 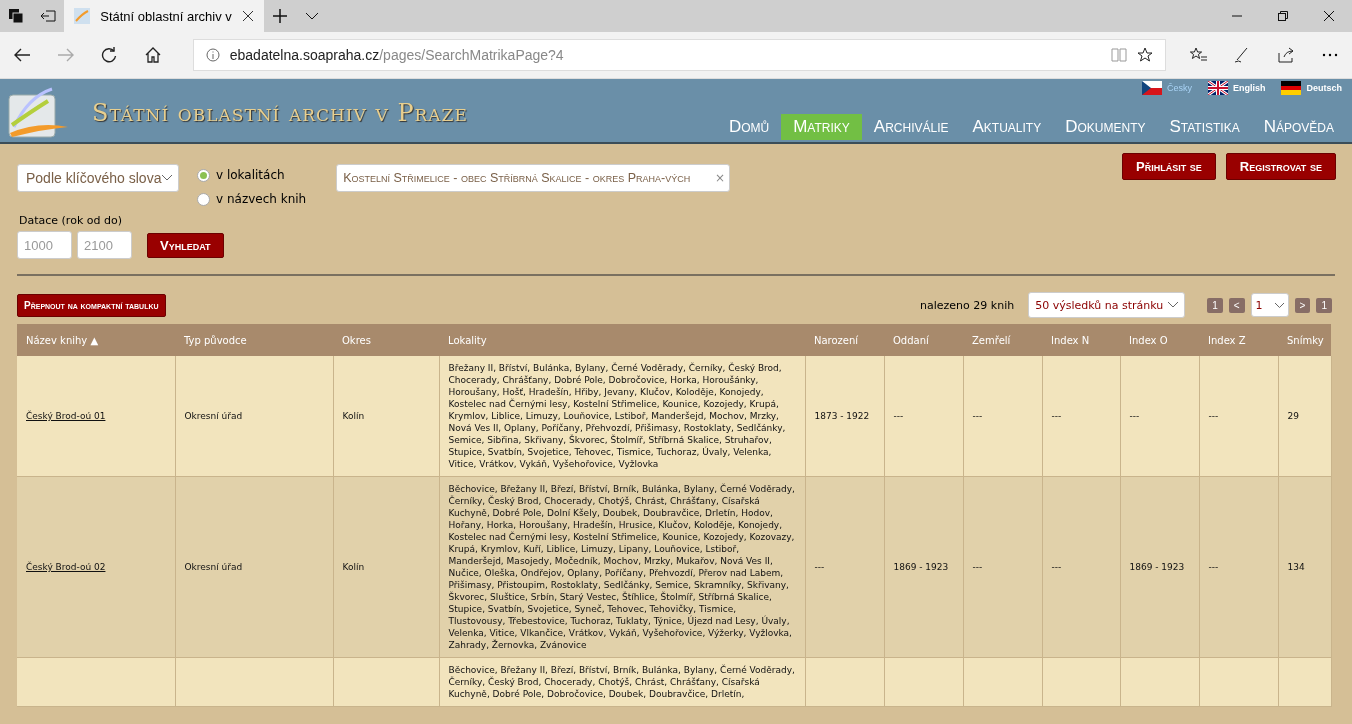 I want to click on column-header: Narození, so click(x=844, y=340).